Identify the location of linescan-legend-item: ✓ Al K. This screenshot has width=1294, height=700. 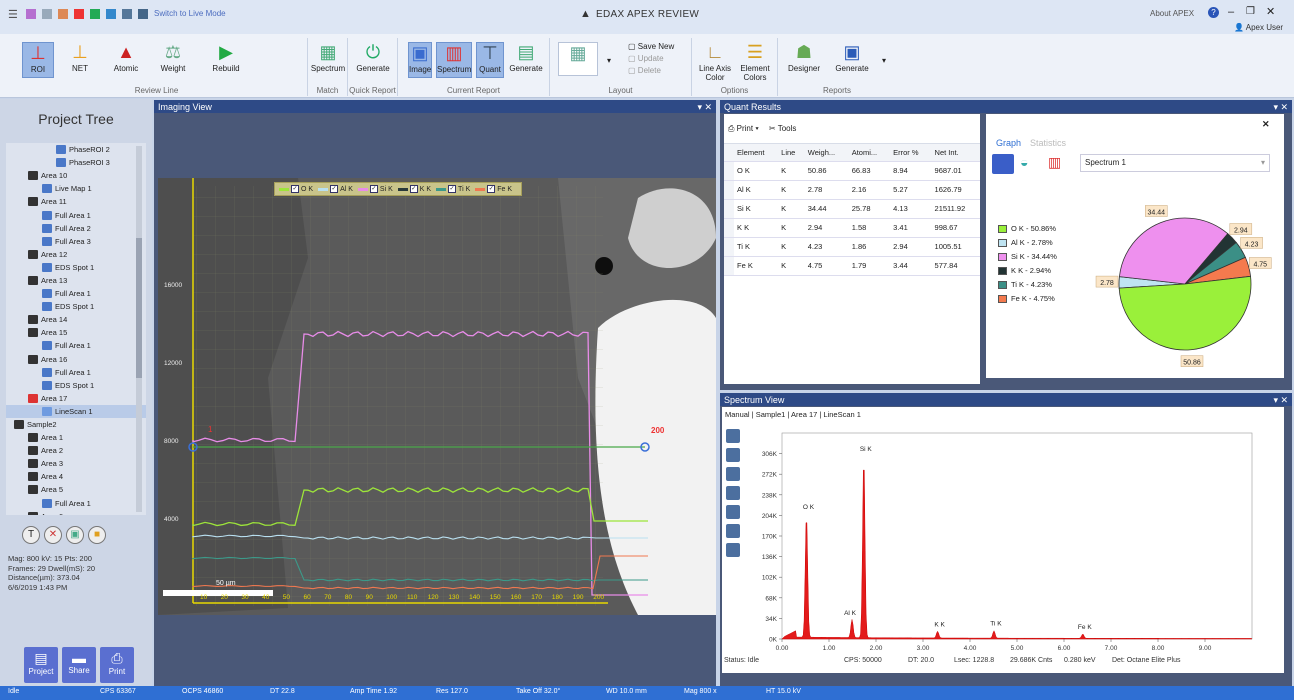
(335, 189).